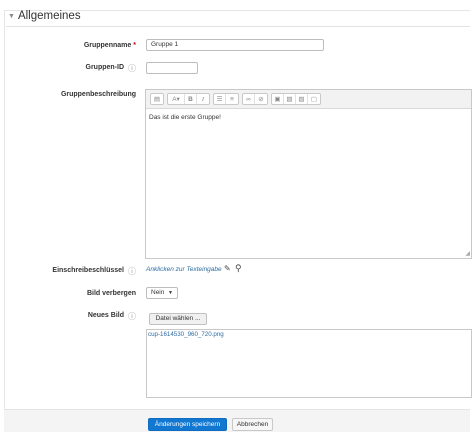 Image resolution: width=472 pixels, height=432 pixels. I want to click on toolbar-group-lists: ☰ ≡, so click(226, 99).